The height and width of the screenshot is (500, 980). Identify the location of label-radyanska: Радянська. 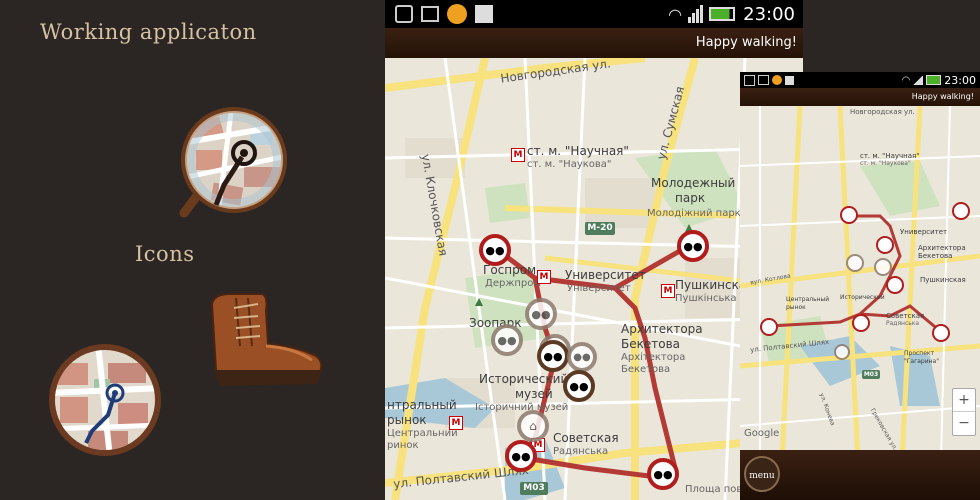
(903, 323).